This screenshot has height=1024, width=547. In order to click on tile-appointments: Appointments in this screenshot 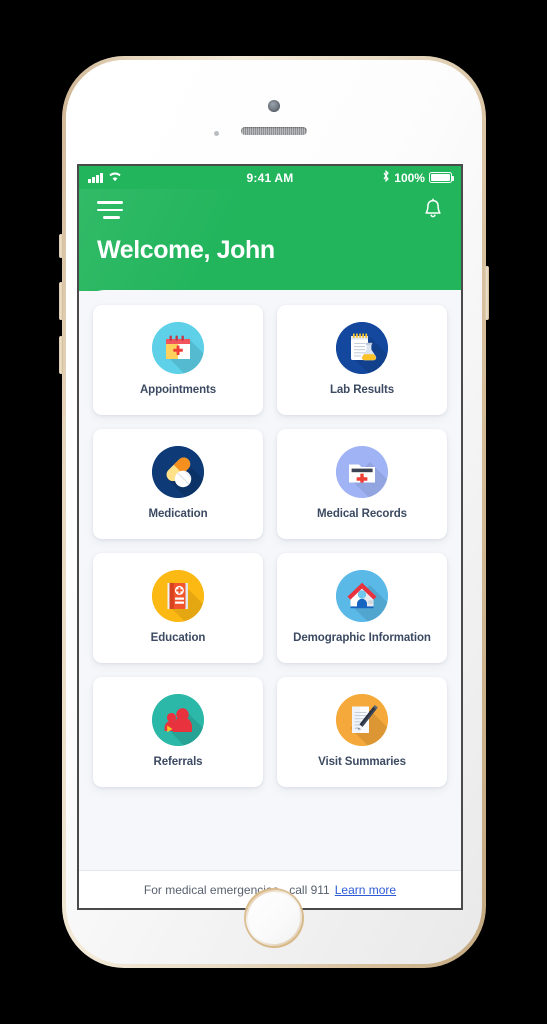, I will do `click(178, 360)`.